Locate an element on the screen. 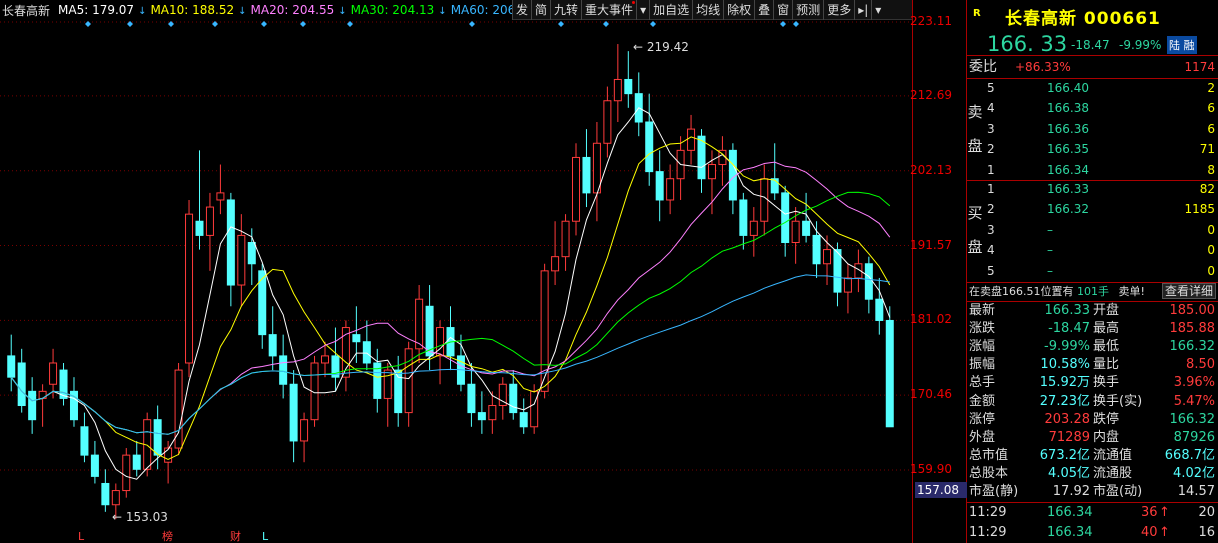 This screenshot has height=543, width=1218. level: 4 is located at coordinates (991, 108).